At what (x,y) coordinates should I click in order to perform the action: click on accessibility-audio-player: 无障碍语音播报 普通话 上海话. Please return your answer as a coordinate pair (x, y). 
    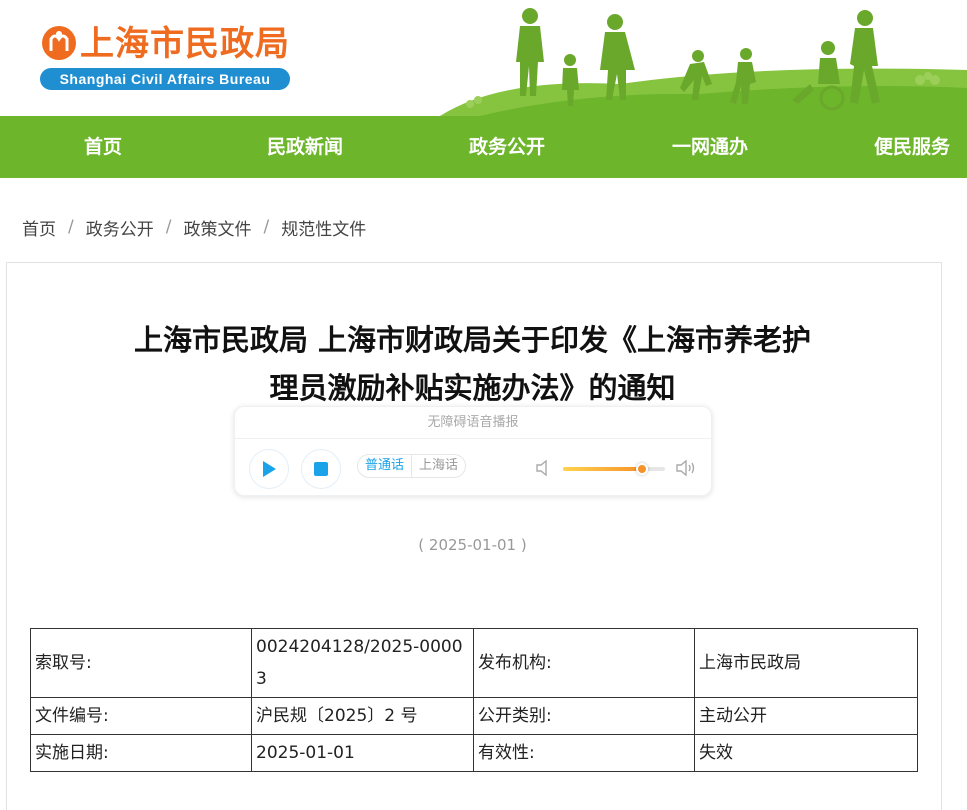
    Looking at the image, I should click on (473, 451).